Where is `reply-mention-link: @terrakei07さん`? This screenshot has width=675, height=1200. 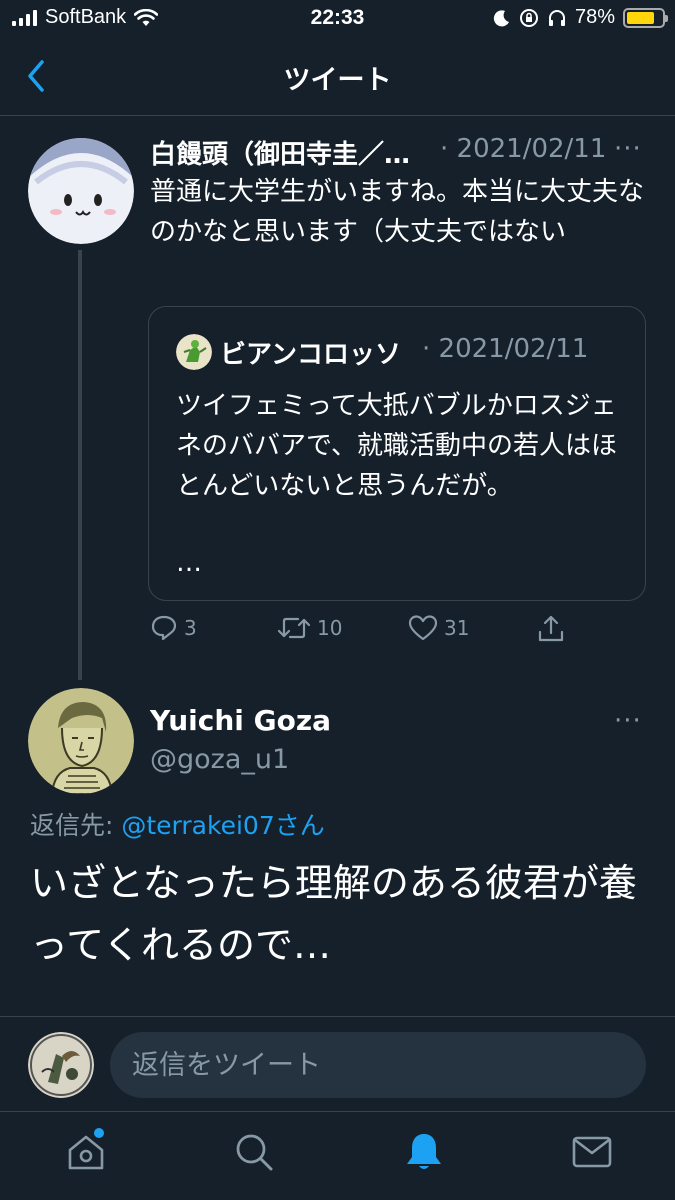
reply-mention-link: @terrakei07さん is located at coordinates (222, 825).